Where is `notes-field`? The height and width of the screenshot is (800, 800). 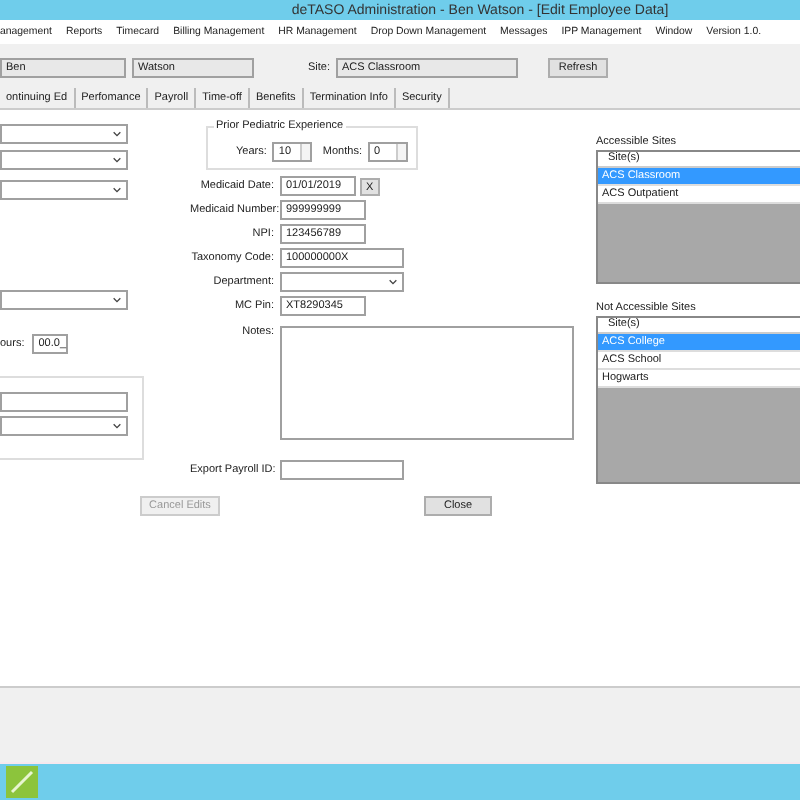 notes-field is located at coordinates (427, 383).